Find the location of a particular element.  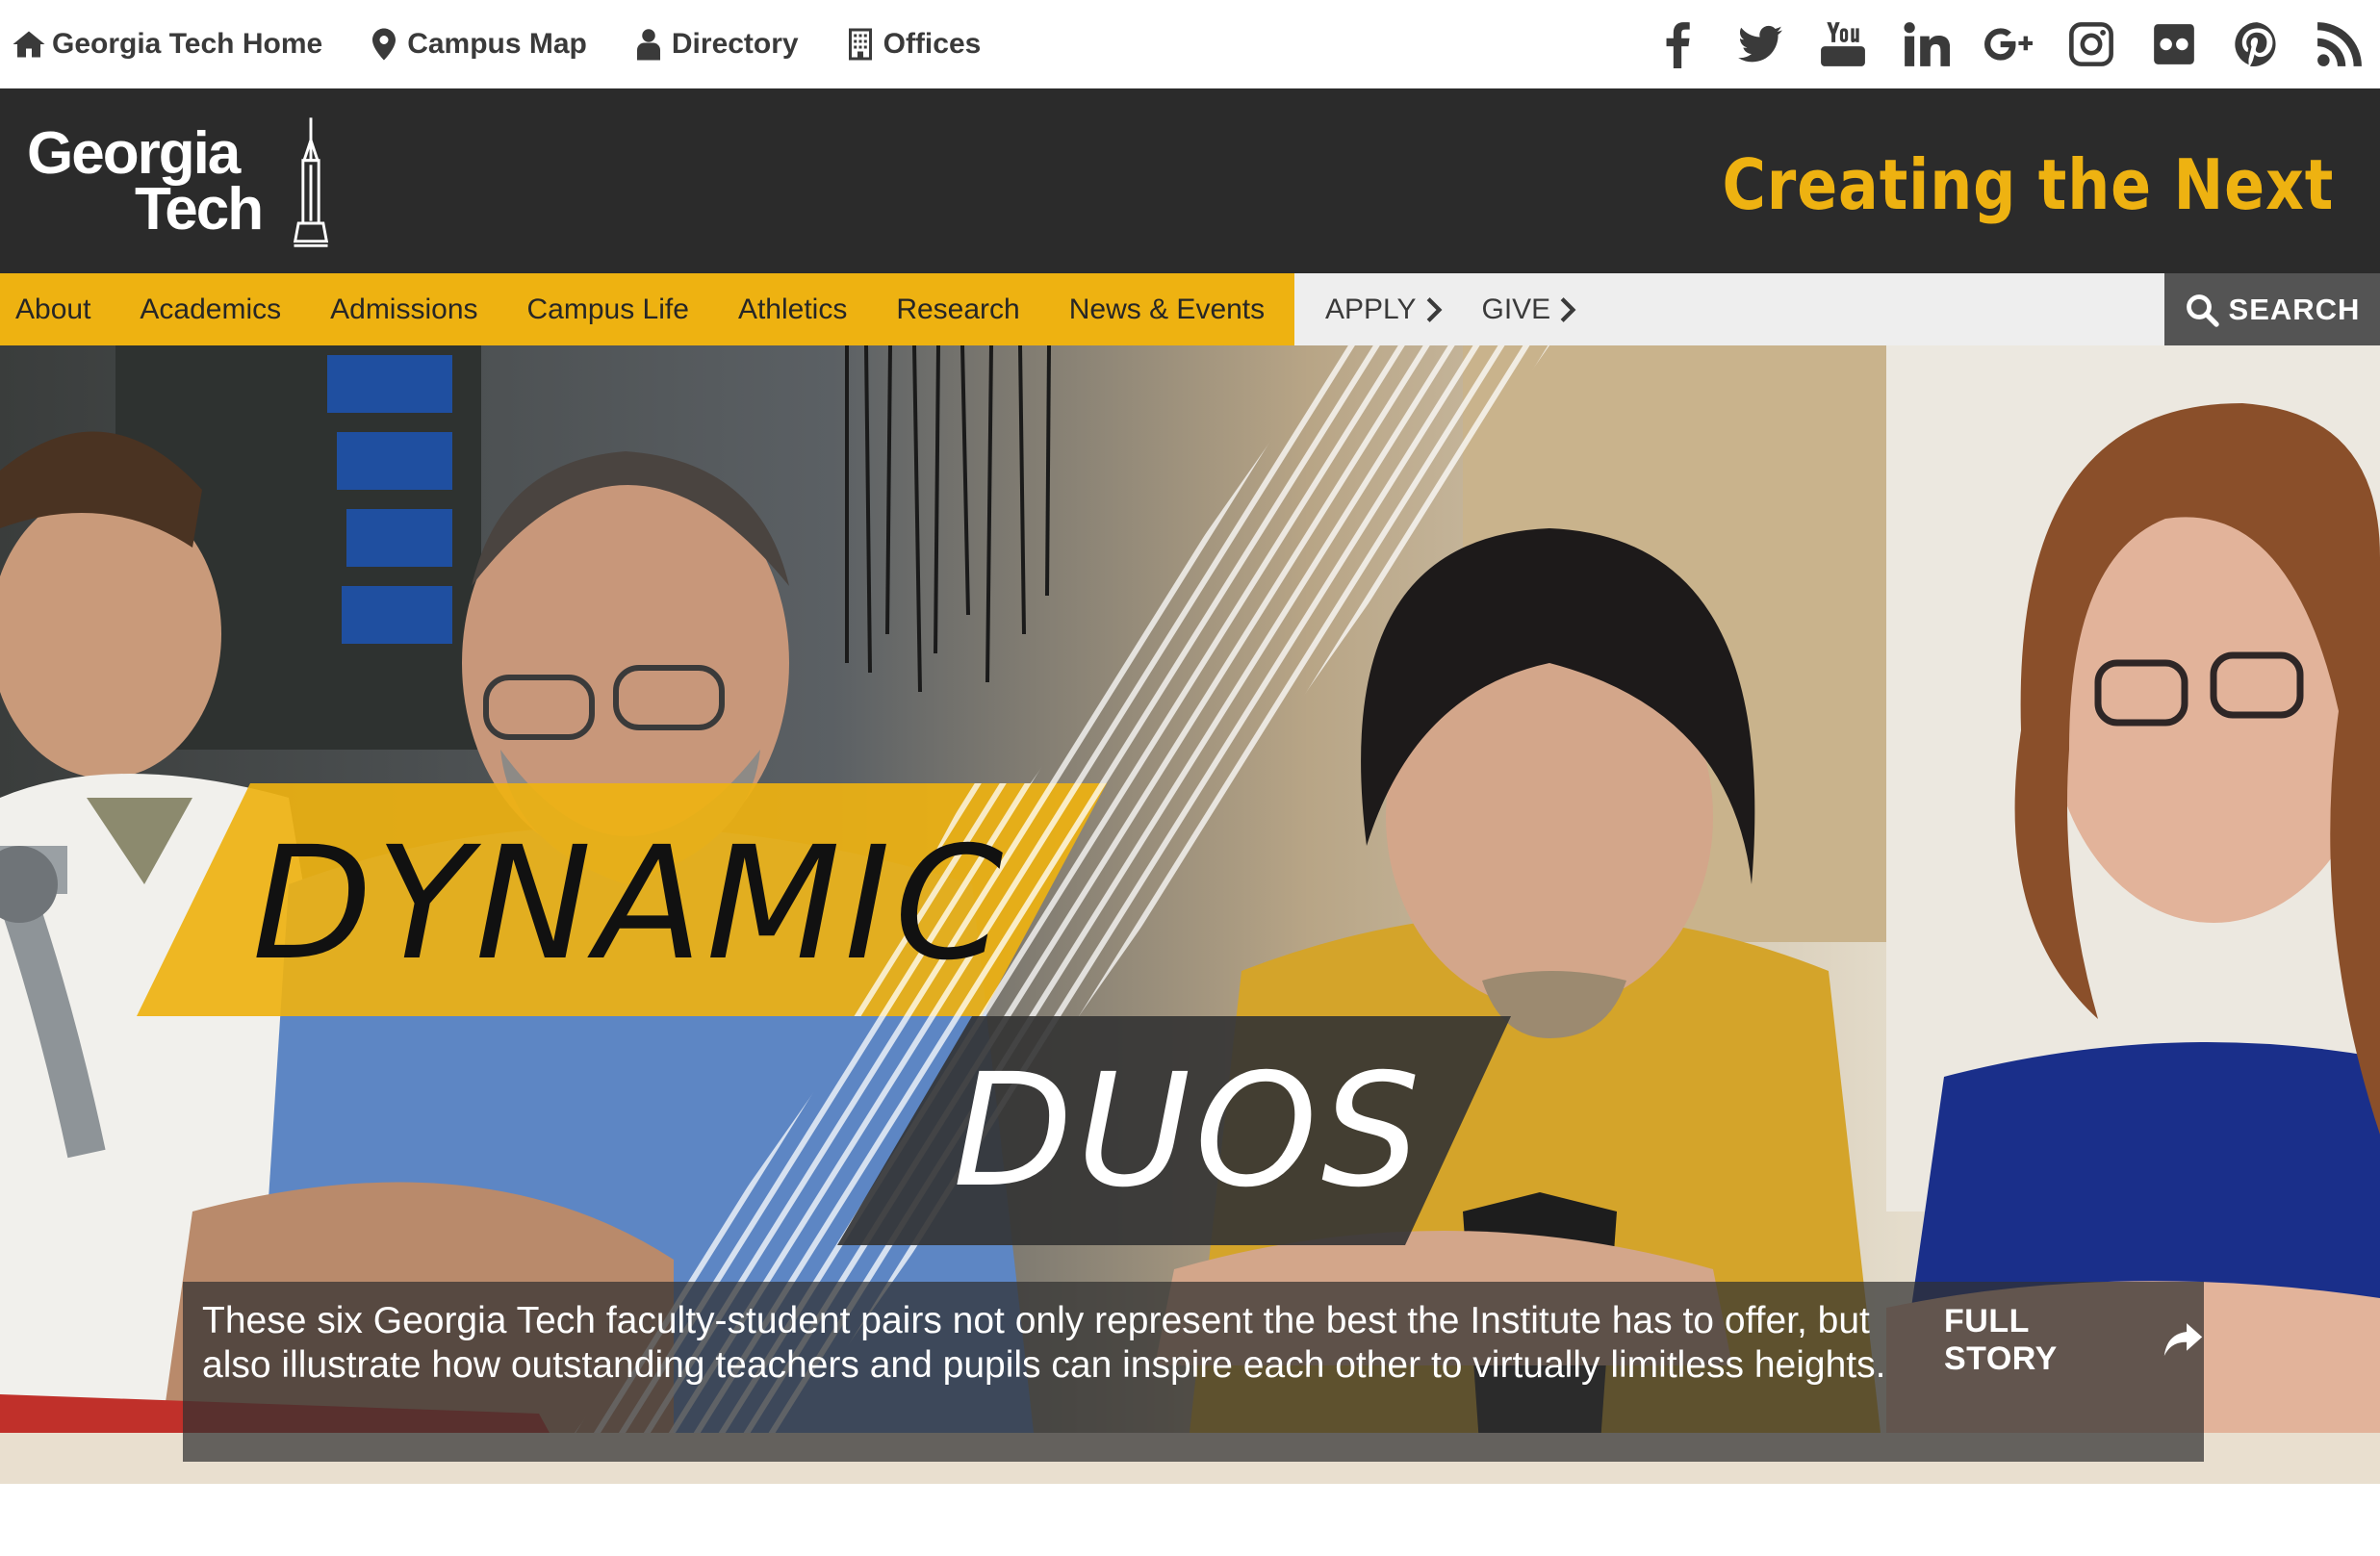

brand-header: Georgia Tech Creating the Next is located at coordinates (1190, 181).